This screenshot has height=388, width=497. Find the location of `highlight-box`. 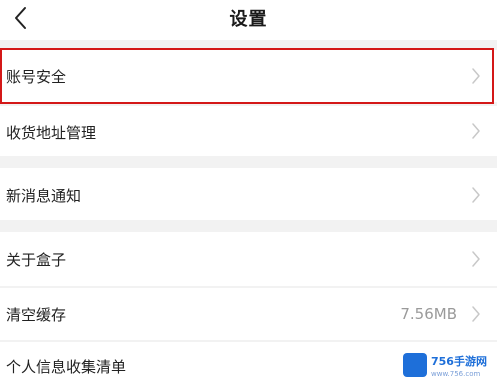

highlight-box is located at coordinates (247, 76).